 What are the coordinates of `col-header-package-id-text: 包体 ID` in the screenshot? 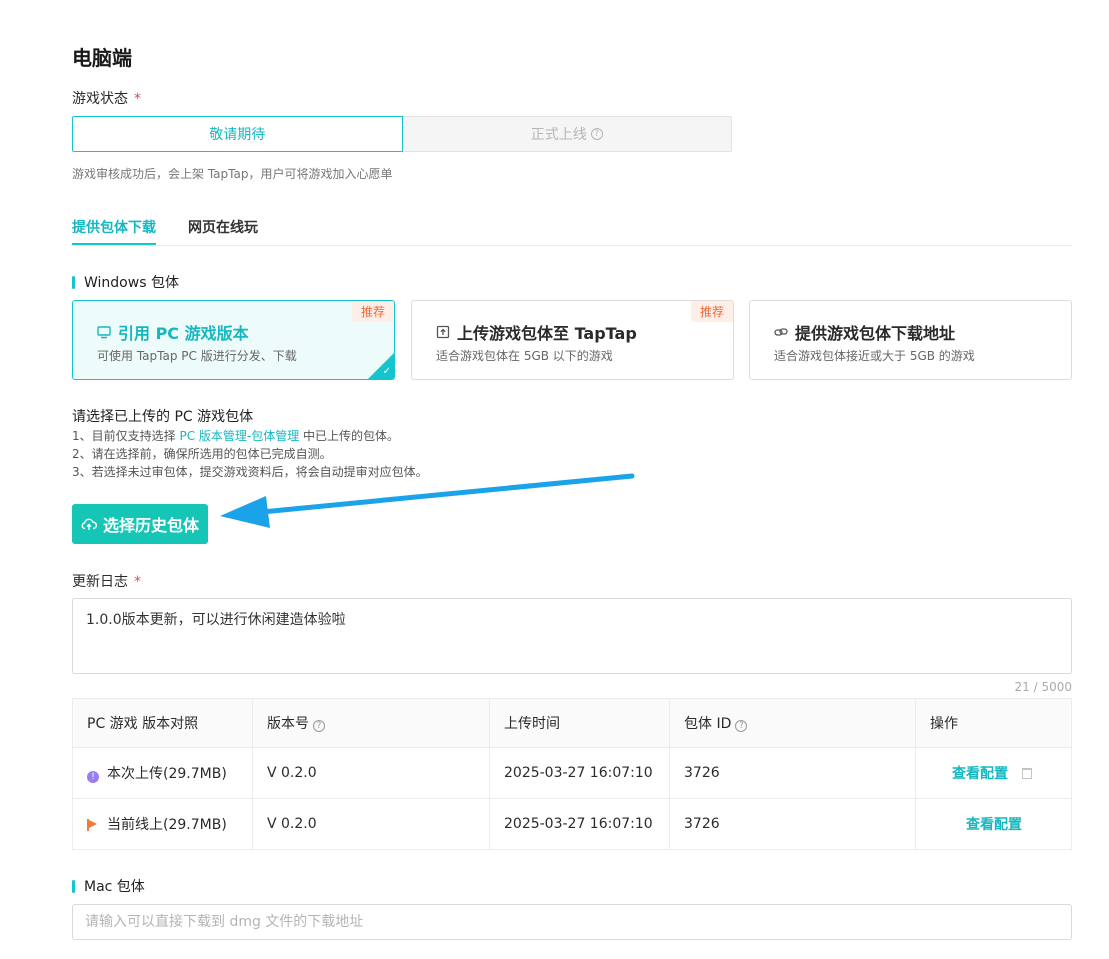 It's located at (708, 724).